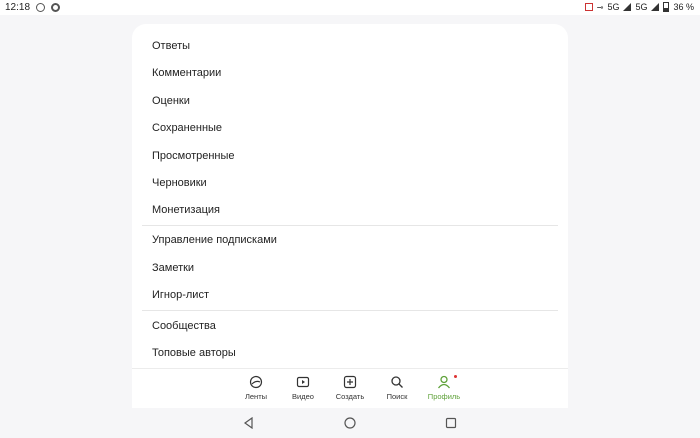  Describe the element at coordinates (666, 7) in the screenshot. I see `battery-icon` at that location.